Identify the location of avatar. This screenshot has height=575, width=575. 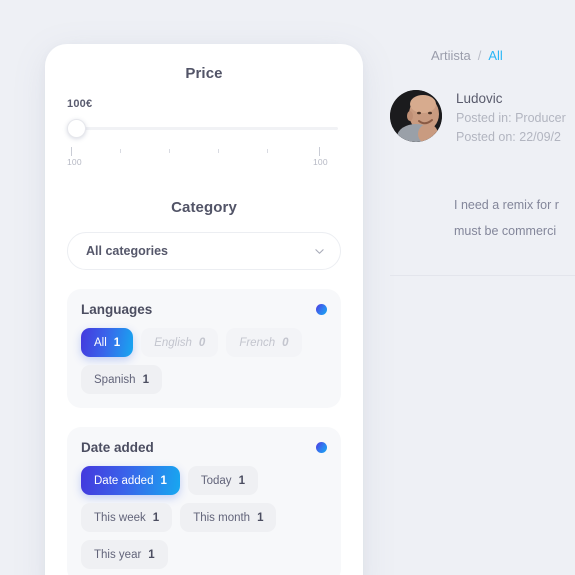
(416, 116).